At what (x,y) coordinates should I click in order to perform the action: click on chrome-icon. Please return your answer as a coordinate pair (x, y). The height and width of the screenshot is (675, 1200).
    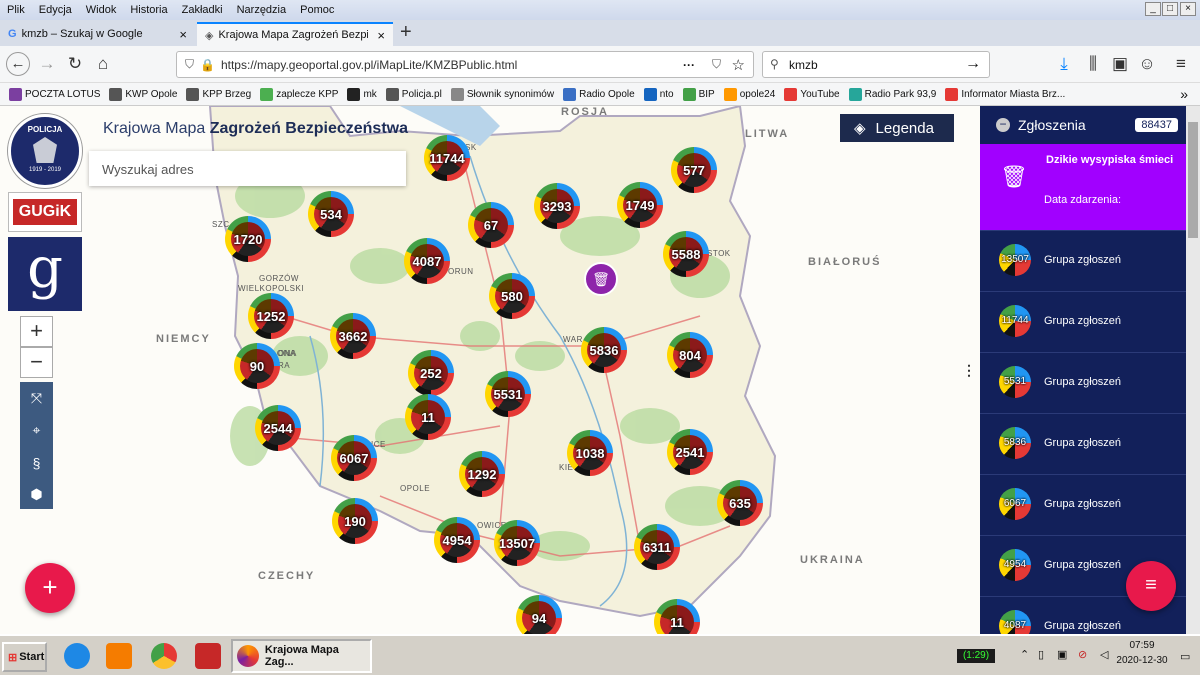
    Looking at the image, I should click on (164, 656).